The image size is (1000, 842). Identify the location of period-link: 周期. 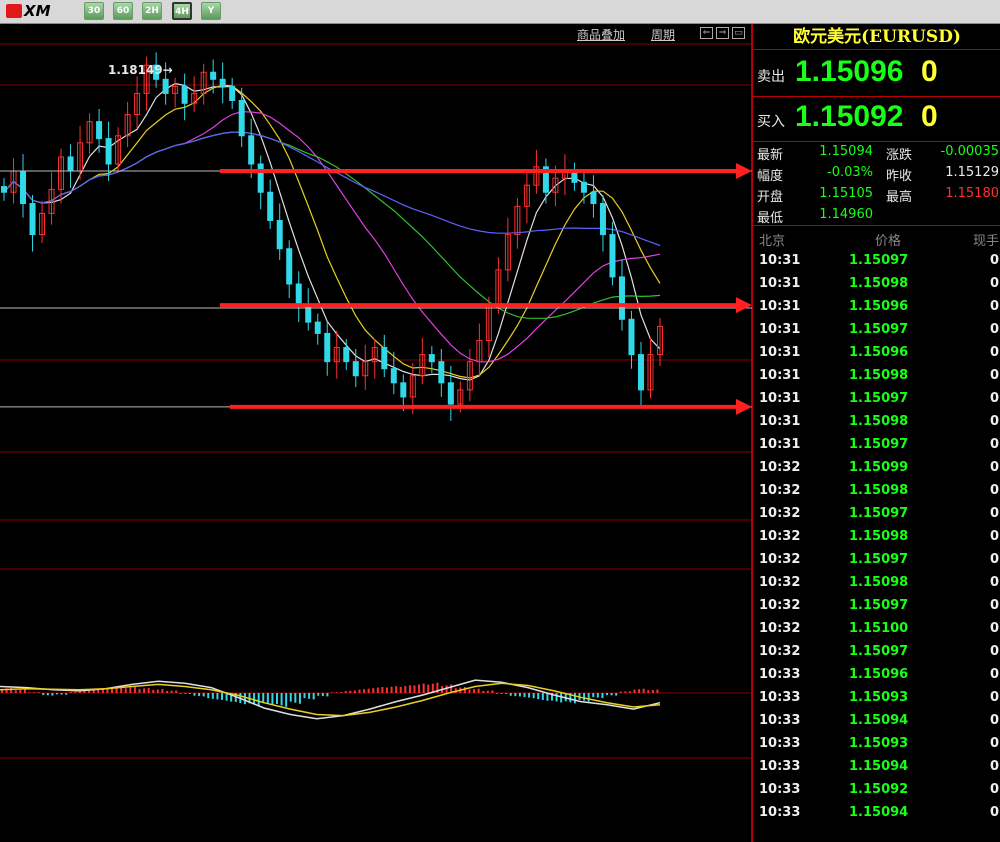
(663, 34).